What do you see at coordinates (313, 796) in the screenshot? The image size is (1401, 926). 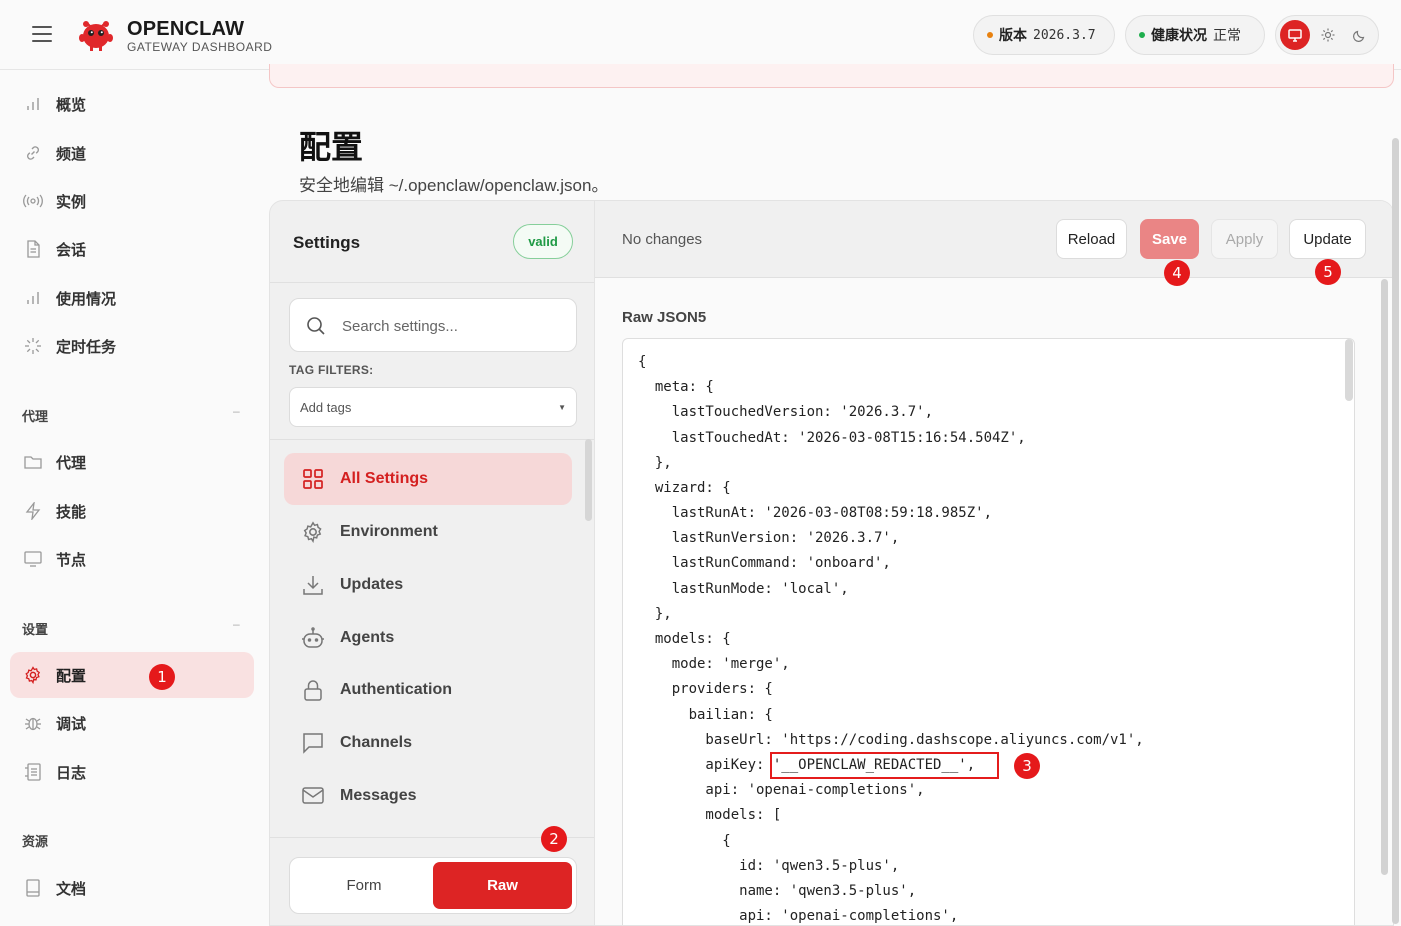 I see `mail-icon` at bounding box center [313, 796].